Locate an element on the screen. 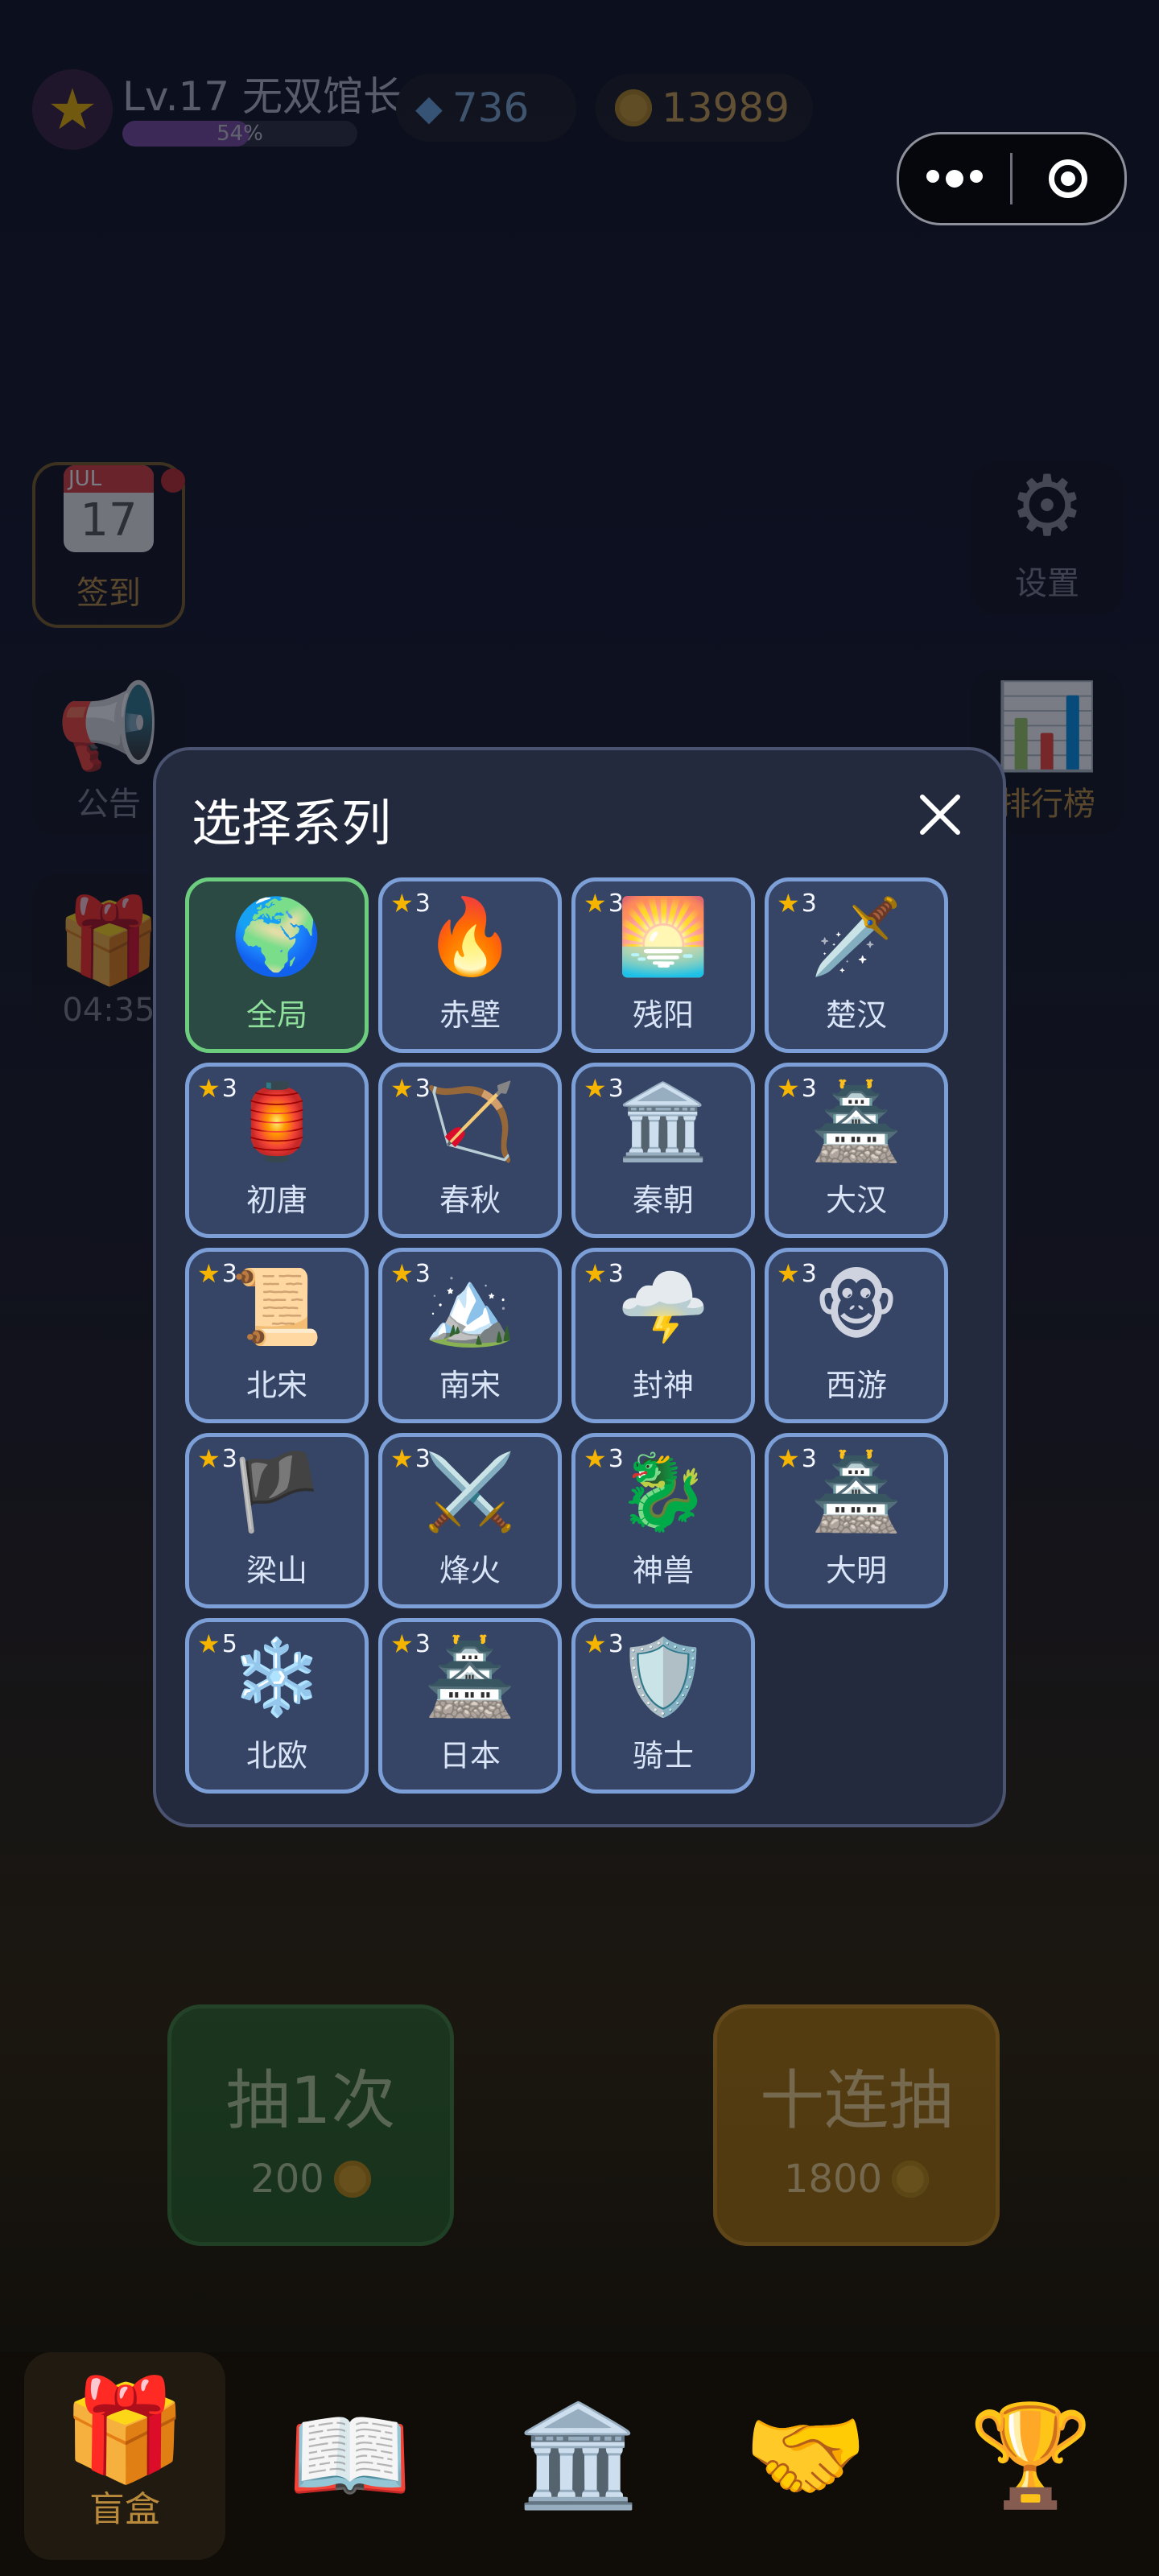 The width and height of the screenshot is (1159, 2576). nav-trophy: 🏆 is located at coordinates (1031, 2456).